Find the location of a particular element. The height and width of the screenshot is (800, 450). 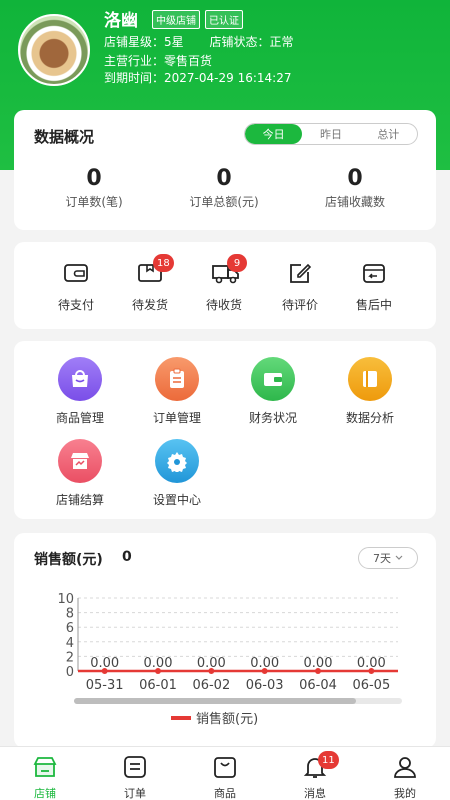

order-pending-payment: 待支付 is located at coordinates (76, 287).